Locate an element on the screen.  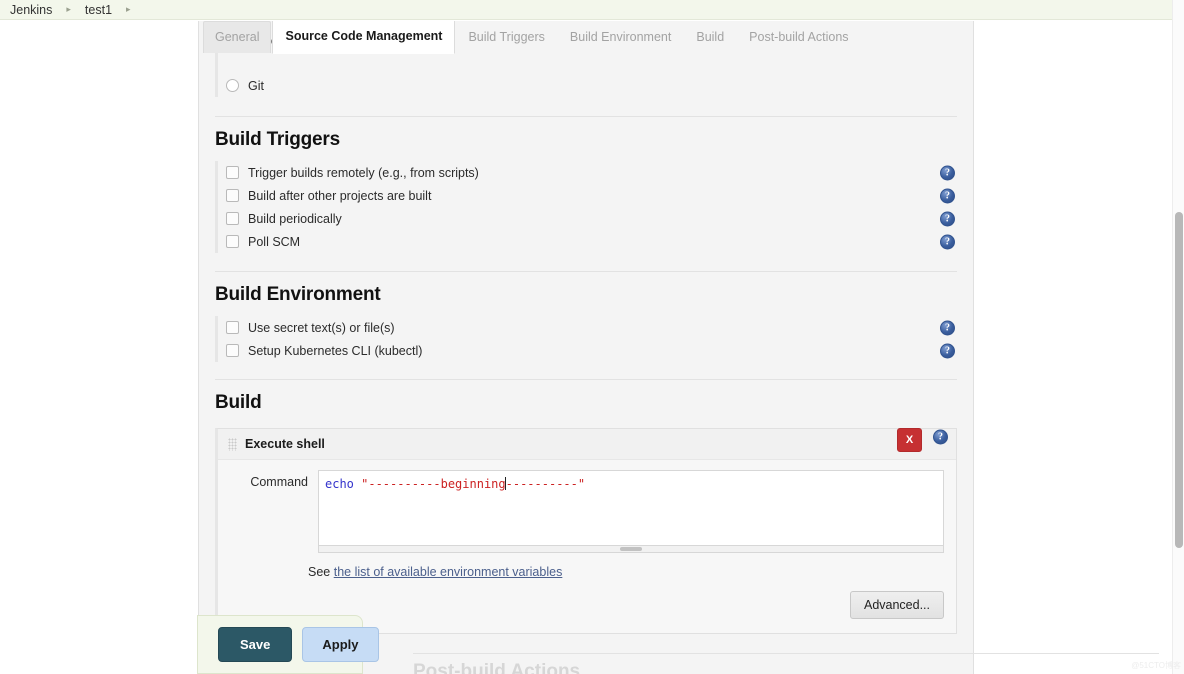
trigger-option-after-projects-label: Build after other projects are built is located at coordinates (340, 195).